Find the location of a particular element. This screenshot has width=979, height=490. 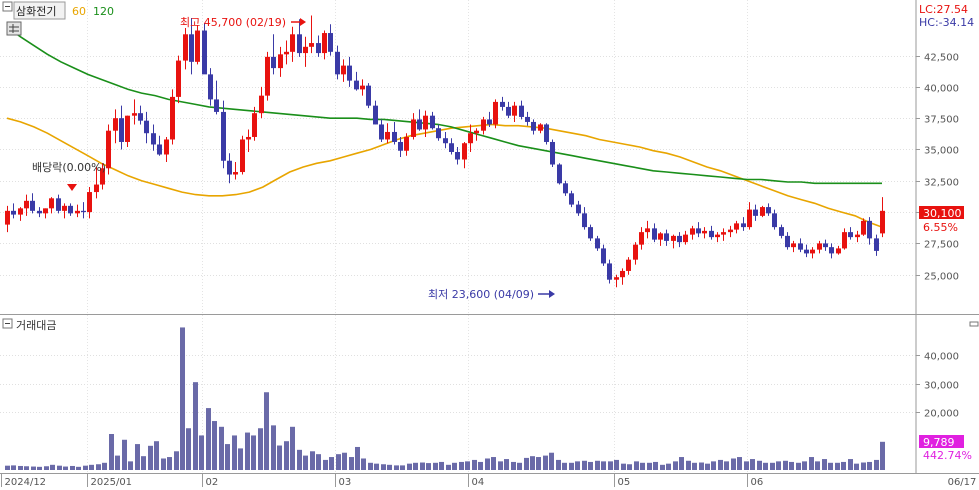

date-tick-label: 2024/12 is located at coordinates (26, 482).